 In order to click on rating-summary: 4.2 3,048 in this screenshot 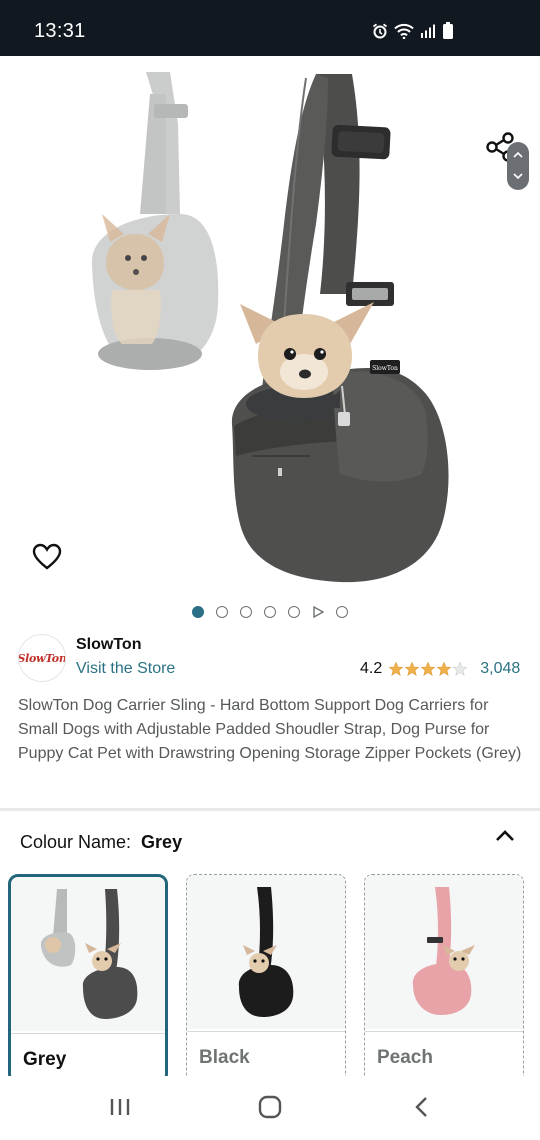, I will do `click(440, 669)`.